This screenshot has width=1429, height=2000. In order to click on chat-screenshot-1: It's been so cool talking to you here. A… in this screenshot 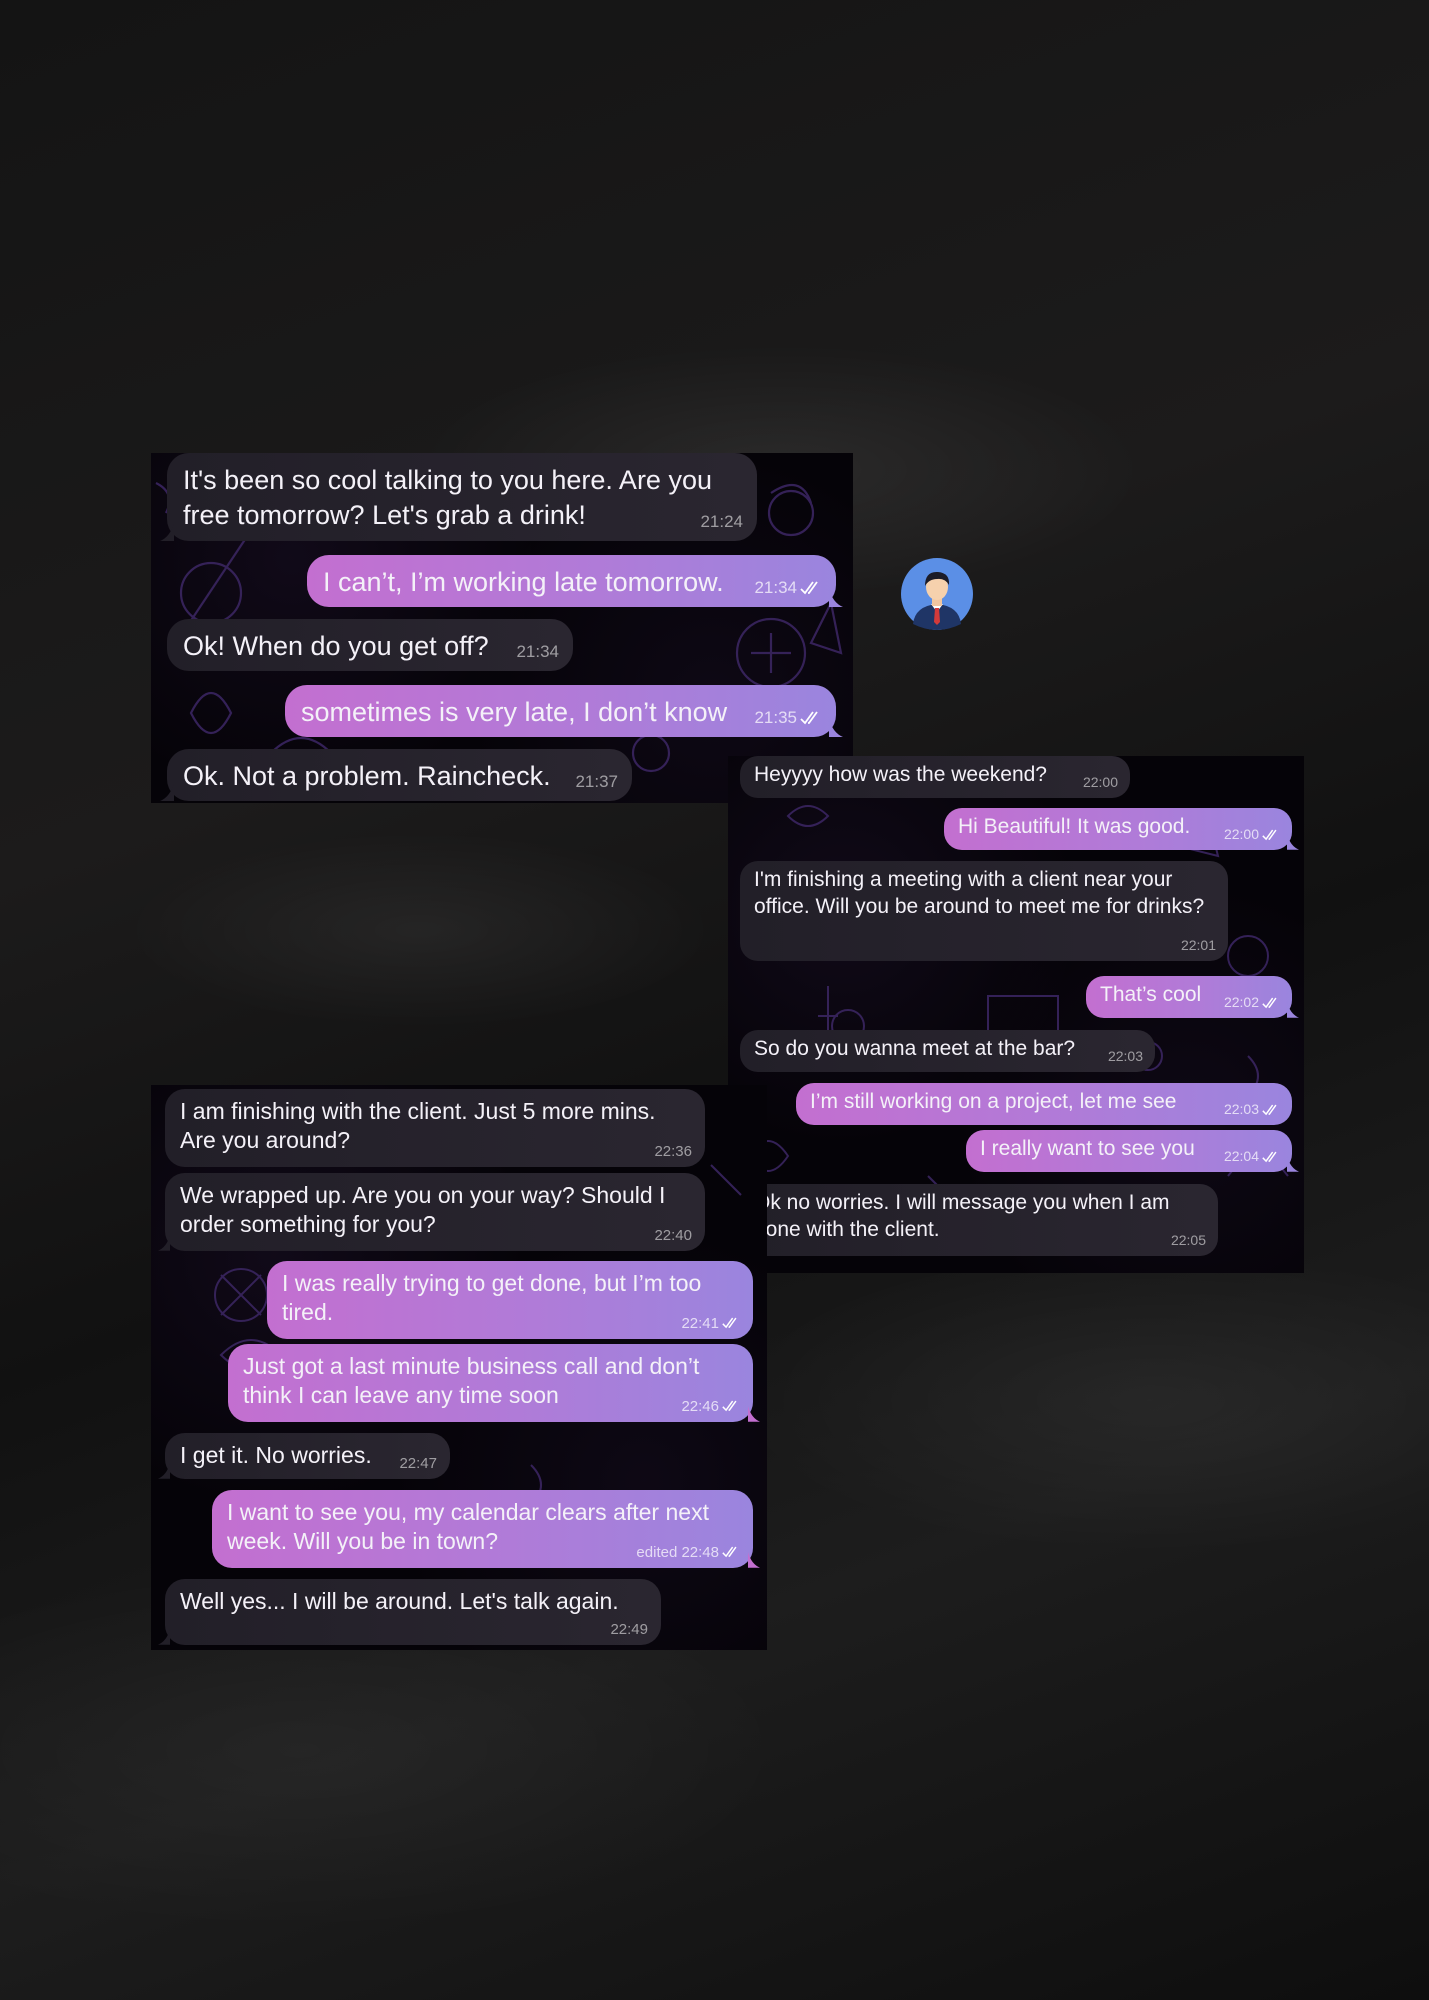, I will do `click(502, 628)`.